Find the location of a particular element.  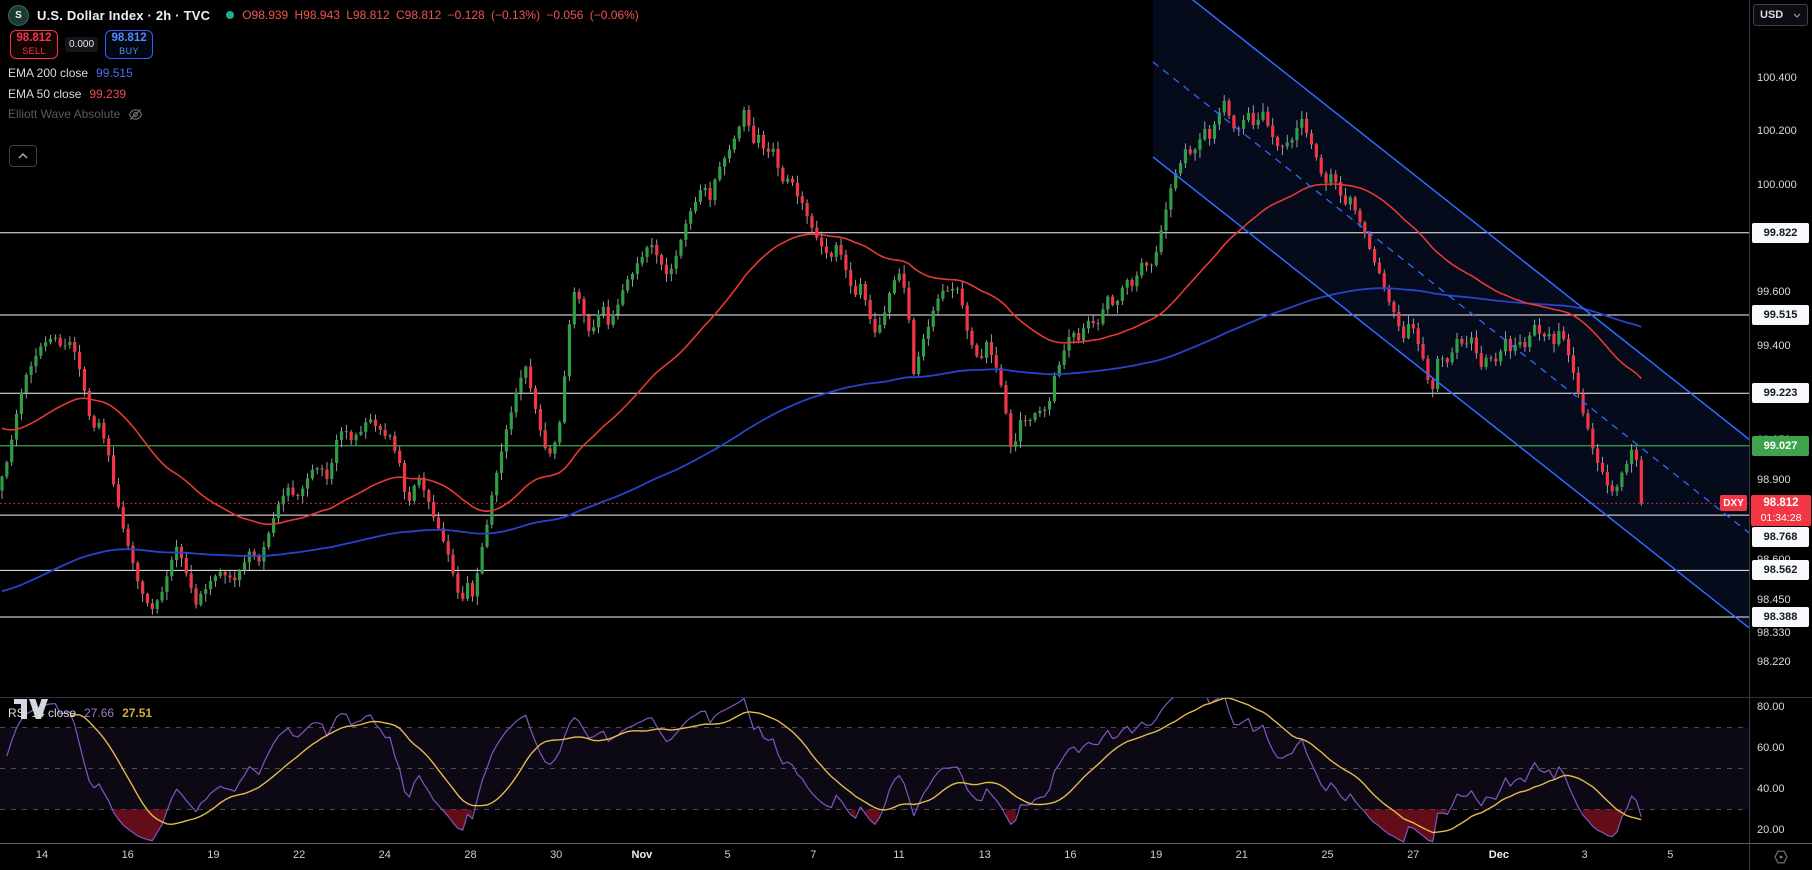

sell-price: 98.812 is located at coordinates (34, 37).